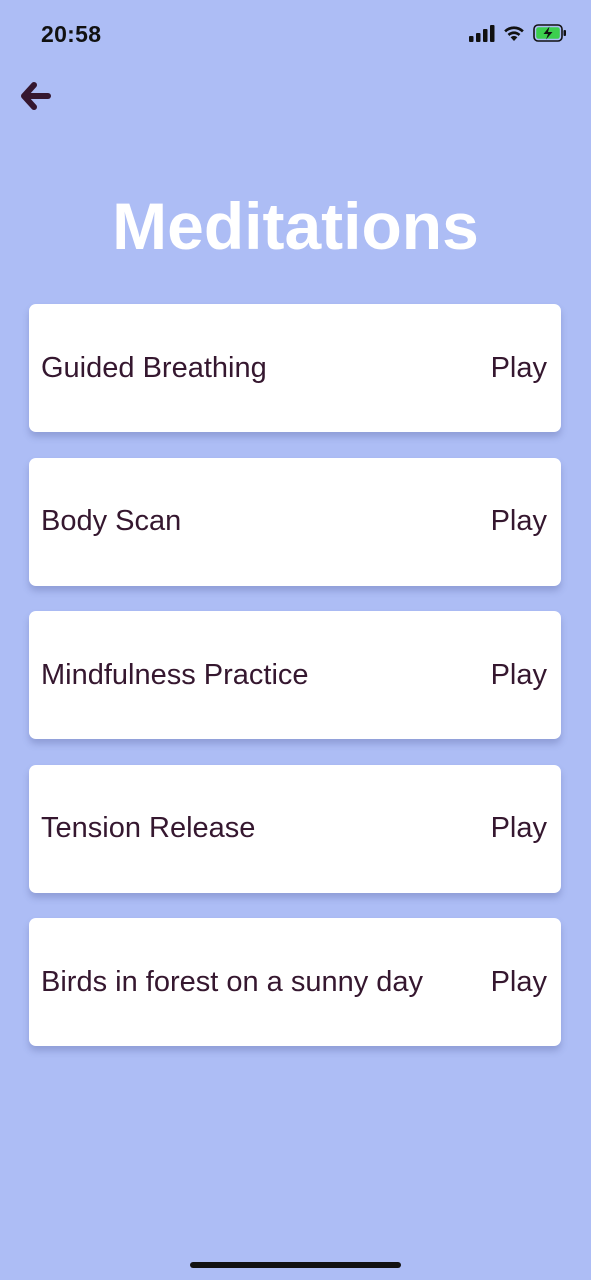  I want to click on page-title: Meditations, so click(295, 226).